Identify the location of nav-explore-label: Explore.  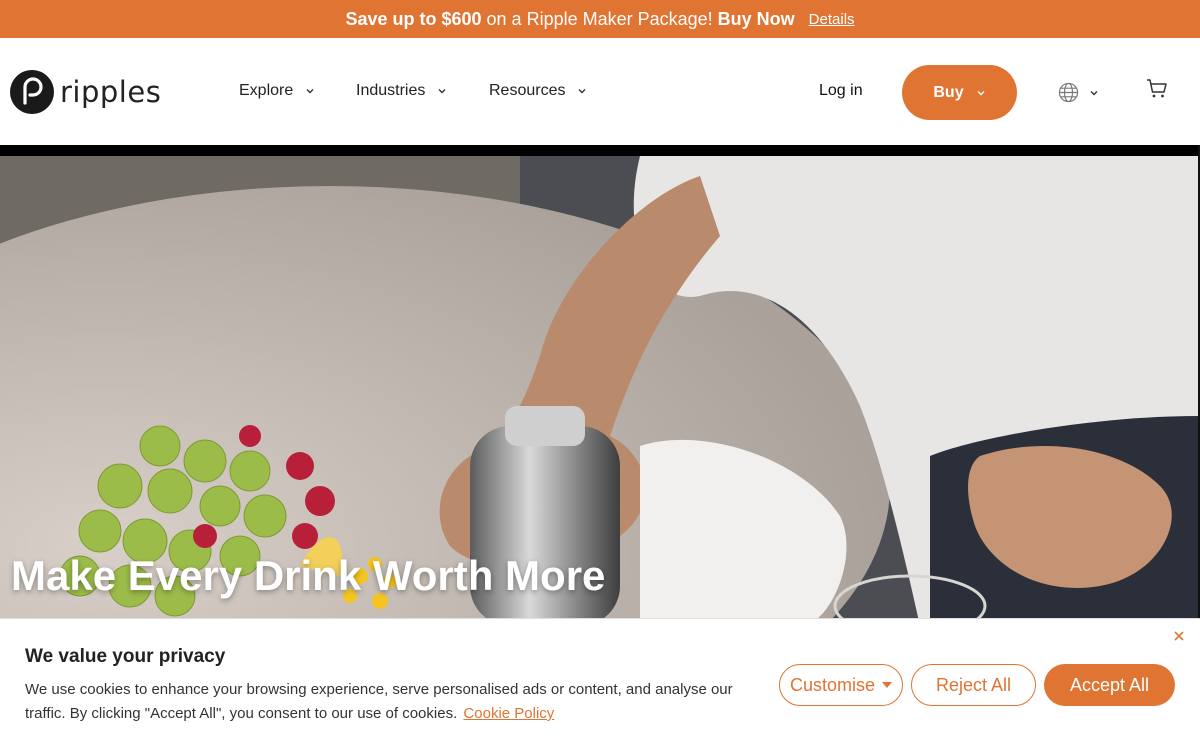
(266, 90).